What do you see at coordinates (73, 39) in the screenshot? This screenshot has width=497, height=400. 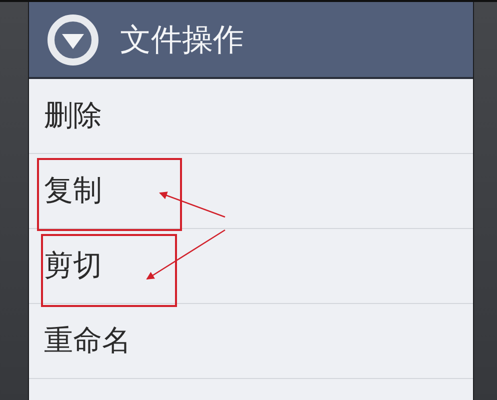 I see `dropdown-circle-icon` at bounding box center [73, 39].